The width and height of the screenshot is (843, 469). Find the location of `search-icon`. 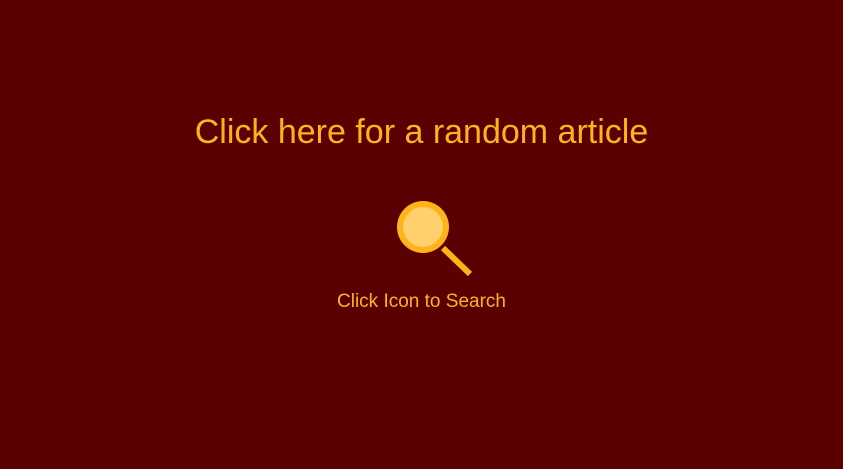

search-icon is located at coordinates (434, 237).